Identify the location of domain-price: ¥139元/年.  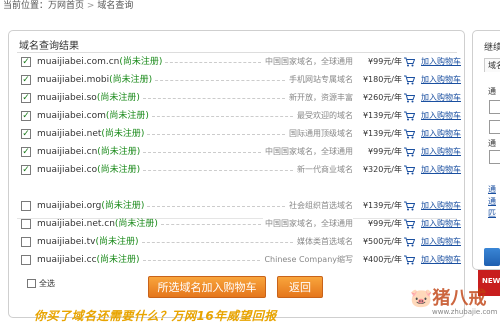
(378, 206).